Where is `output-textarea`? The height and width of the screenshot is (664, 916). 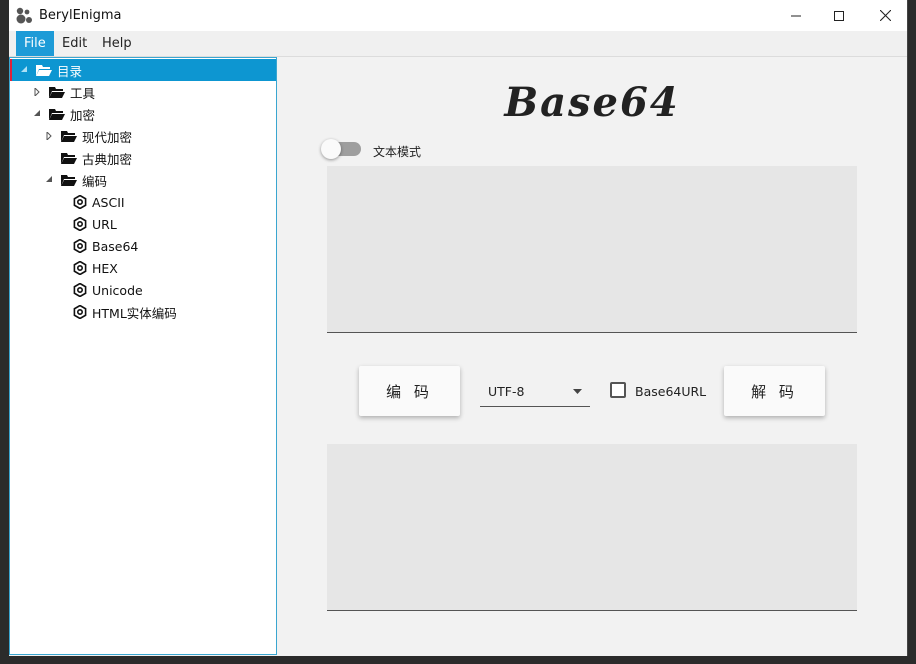 output-textarea is located at coordinates (592, 527).